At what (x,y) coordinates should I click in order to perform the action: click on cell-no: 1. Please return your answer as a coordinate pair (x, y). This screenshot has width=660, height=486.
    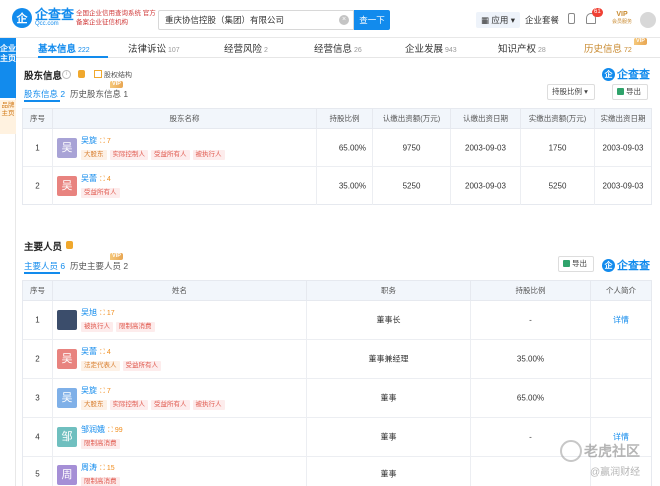
    Looking at the image, I should click on (38, 320).